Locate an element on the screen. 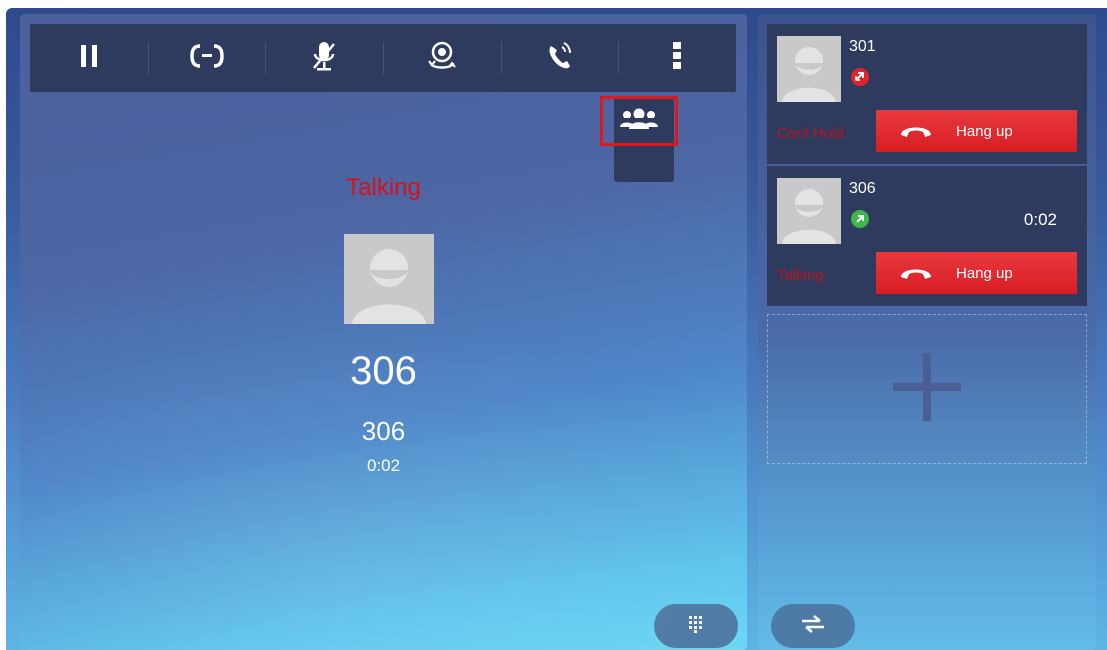 Image resolution: width=1107 pixels, height=650 pixels. plus-icon is located at coordinates (927, 389).